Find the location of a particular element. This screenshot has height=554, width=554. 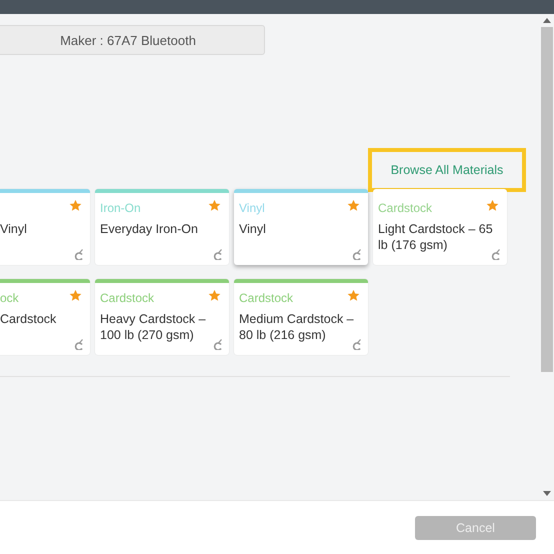

material-card: Cardstock Medium Cardstock – 80 lb (216 gsm) is located at coordinates (301, 317).